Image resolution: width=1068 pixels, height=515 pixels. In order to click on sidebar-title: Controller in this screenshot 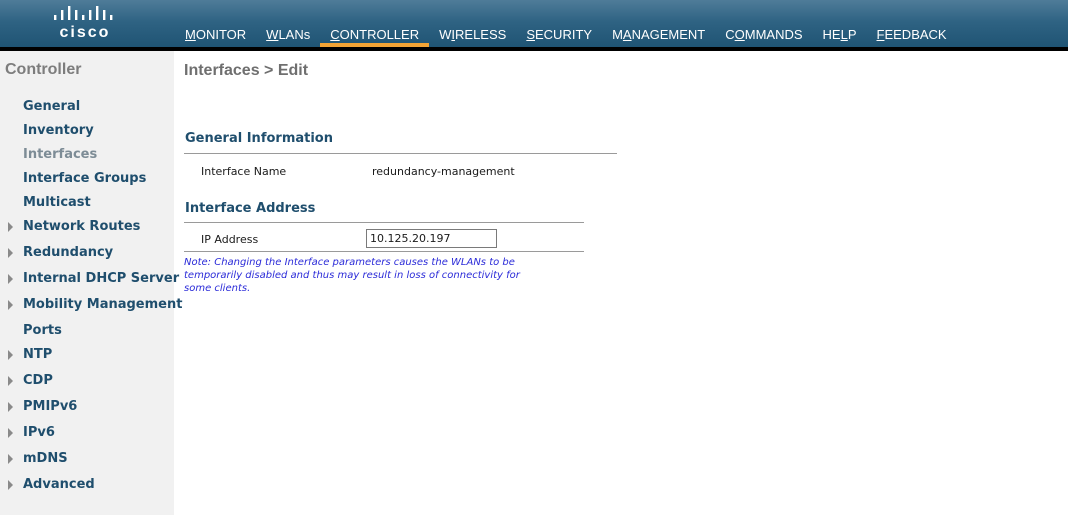, I will do `click(43, 69)`.